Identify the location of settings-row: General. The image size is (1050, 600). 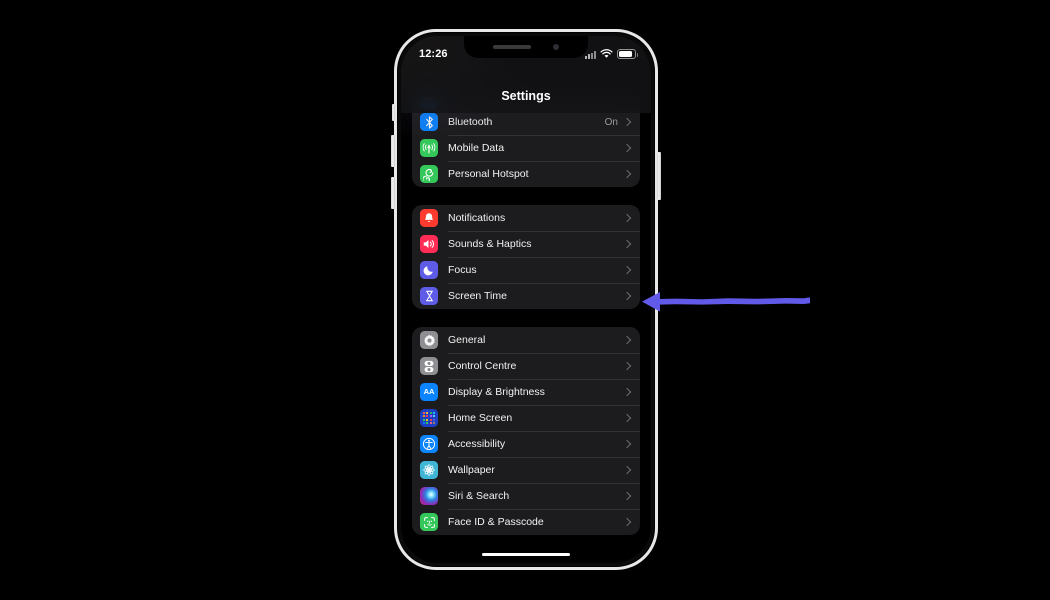
(526, 340).